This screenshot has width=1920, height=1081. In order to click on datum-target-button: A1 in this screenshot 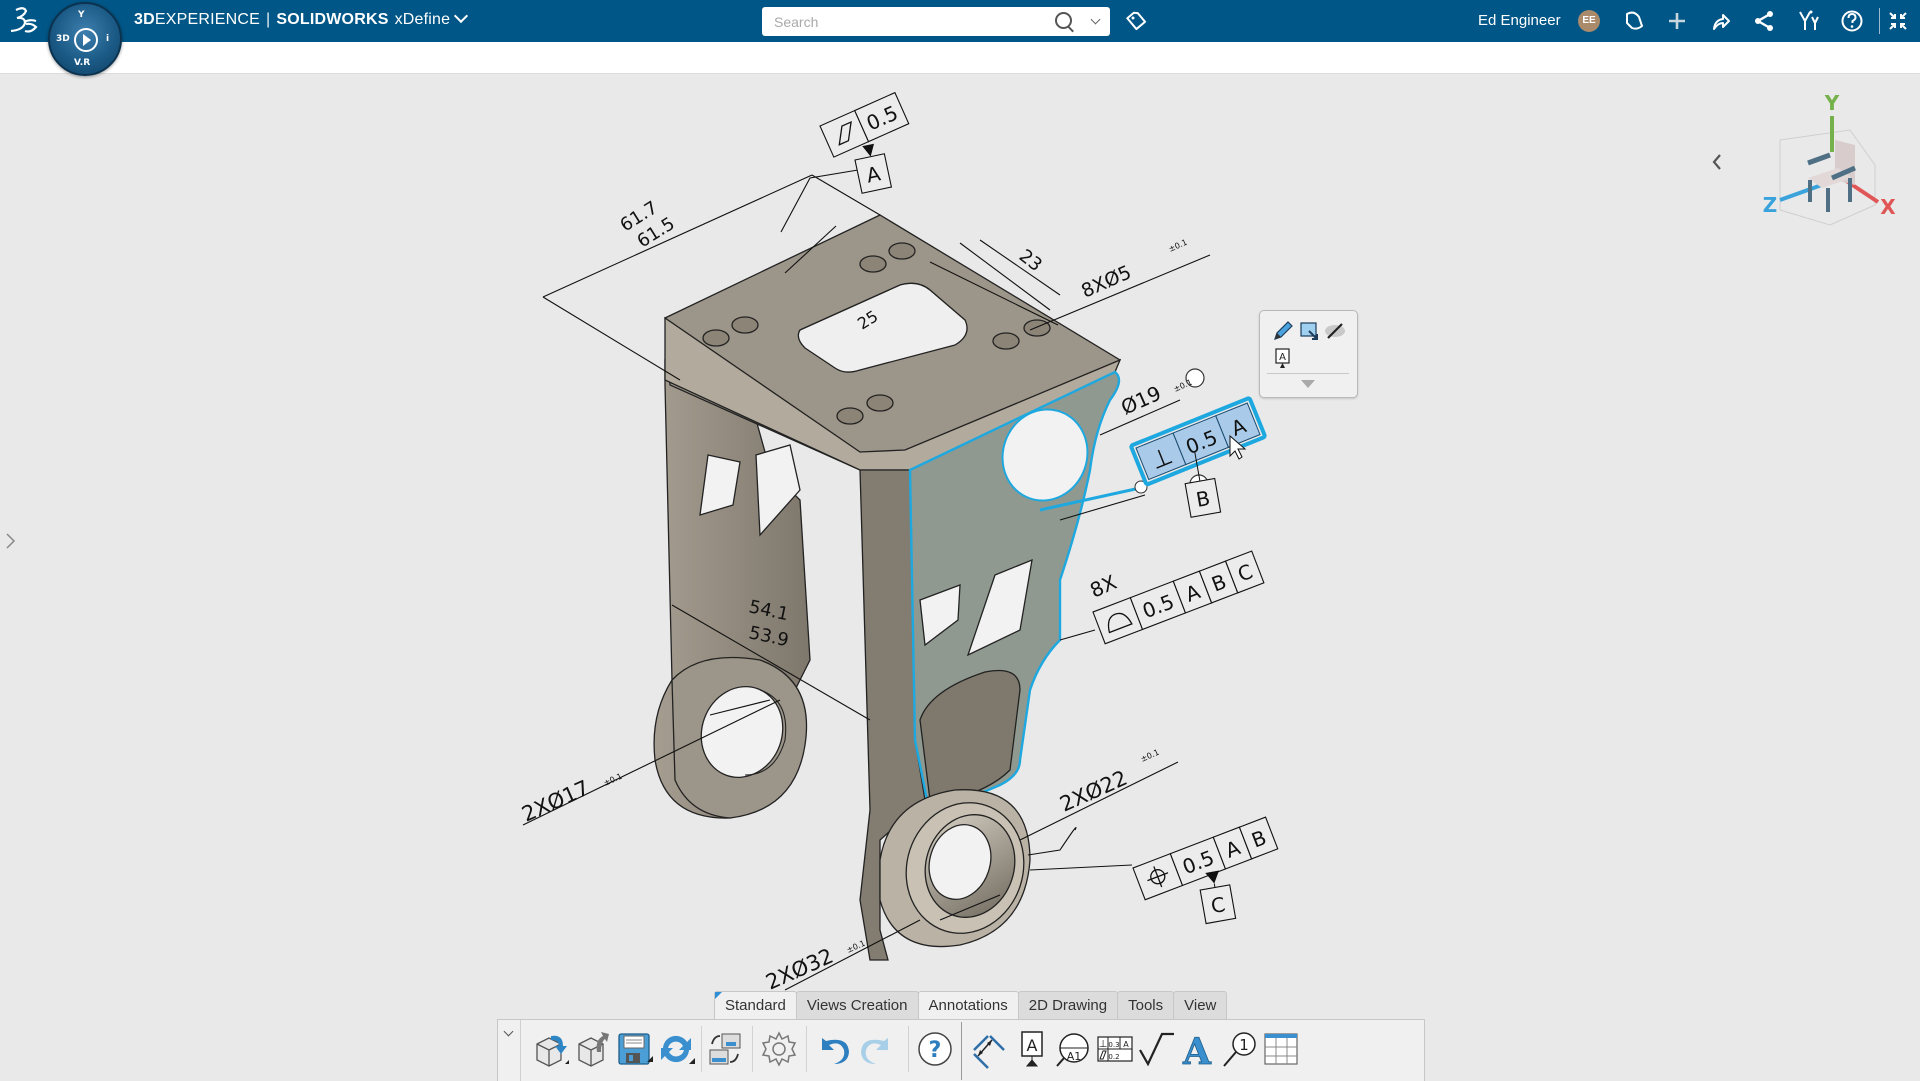, I will do `click(1073, 1049)`.